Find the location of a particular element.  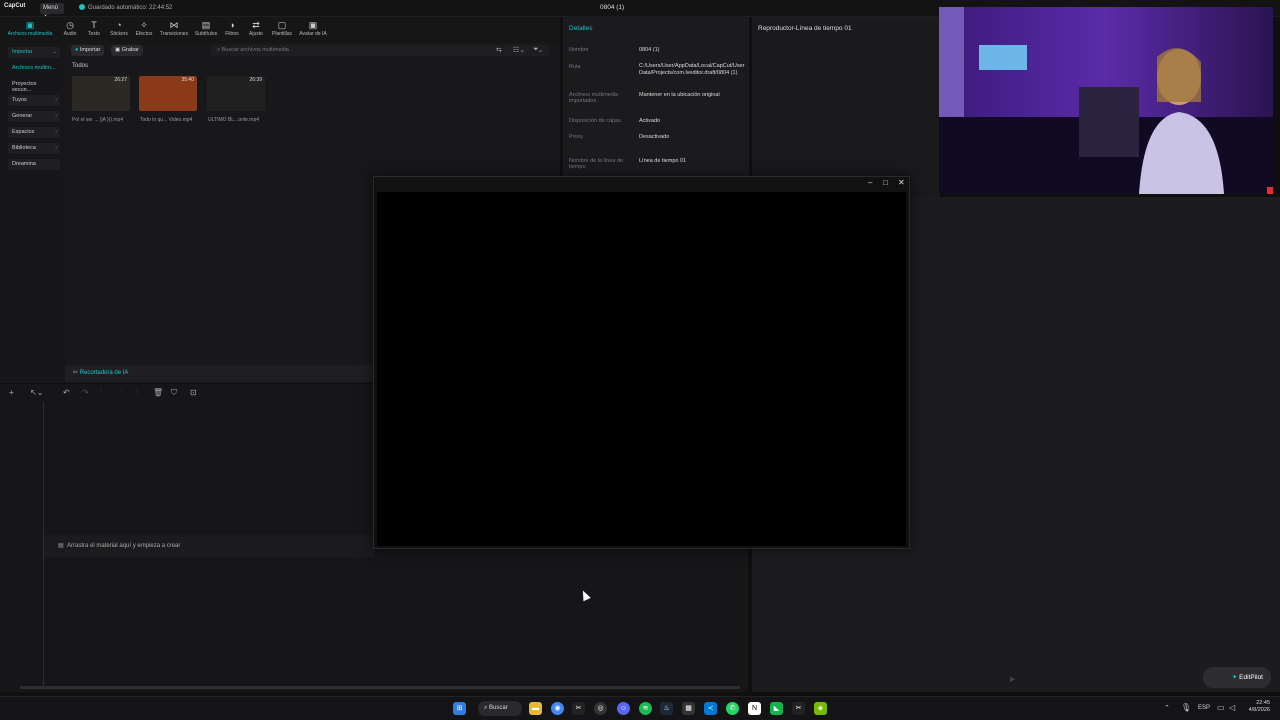

select-tool-icon: ↖⌄ is located at coordinates (36, 392).